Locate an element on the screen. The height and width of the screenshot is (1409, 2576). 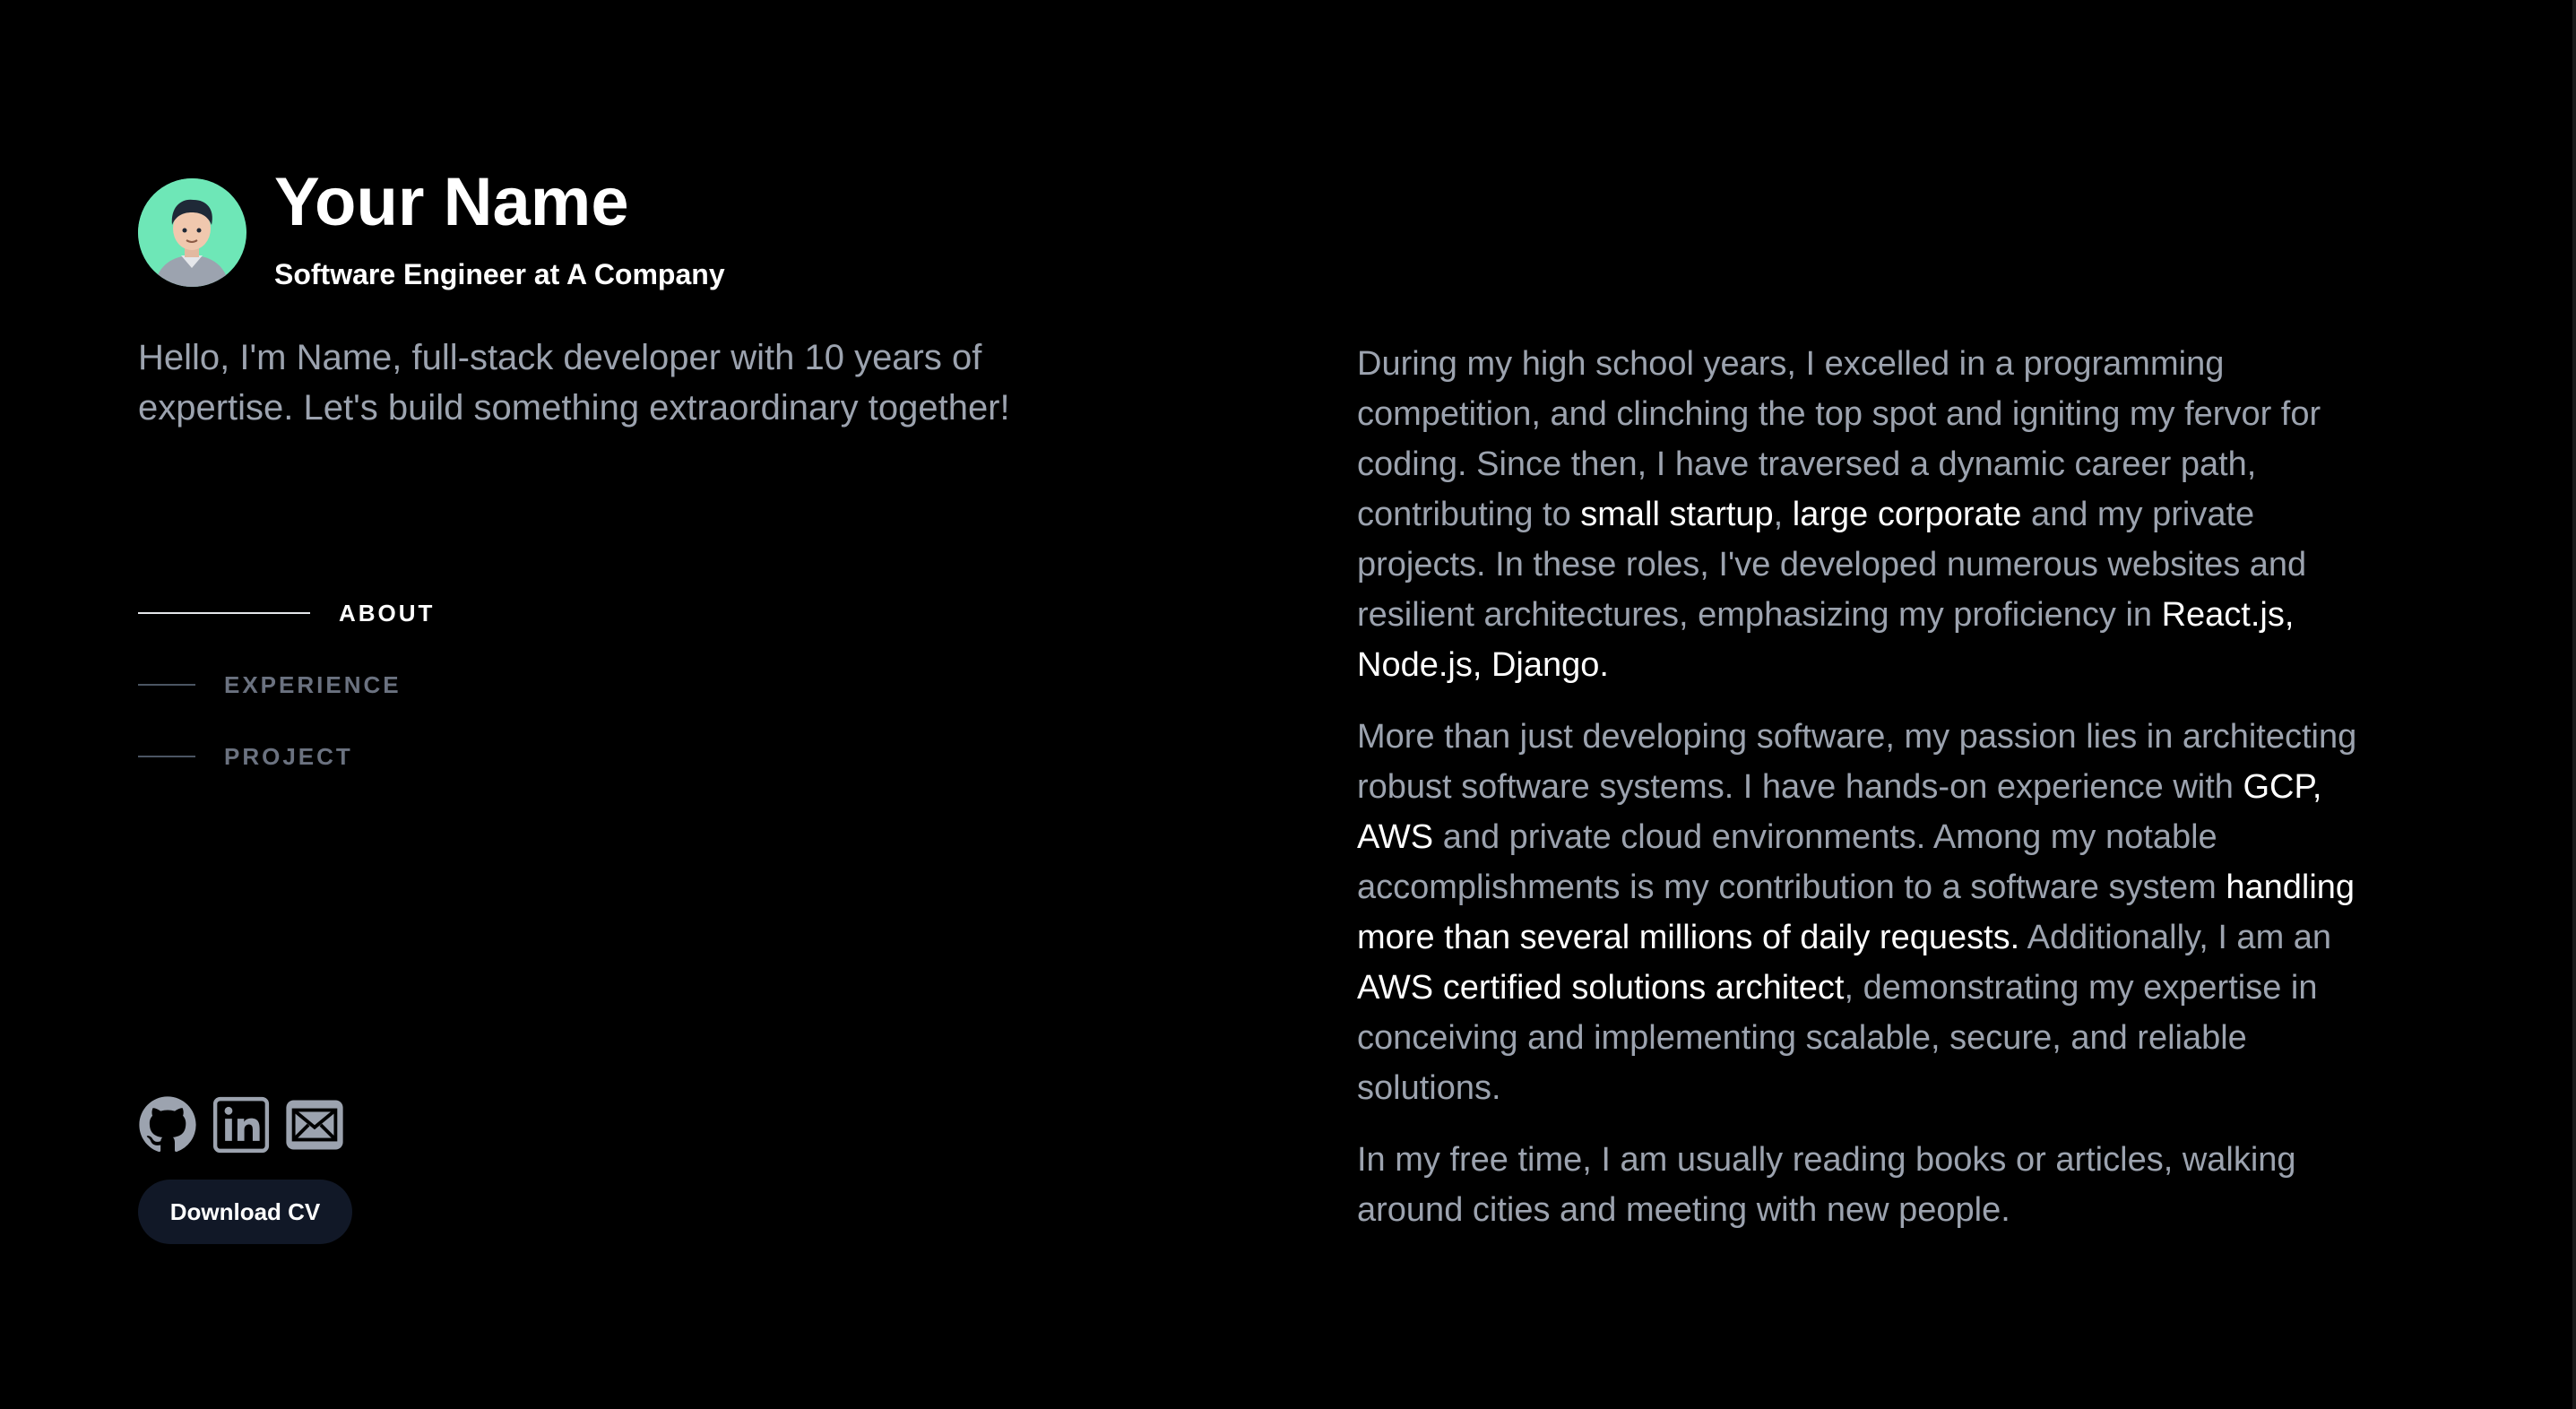
nav-item-project: PROJECT is located at coordinates (245, 756).